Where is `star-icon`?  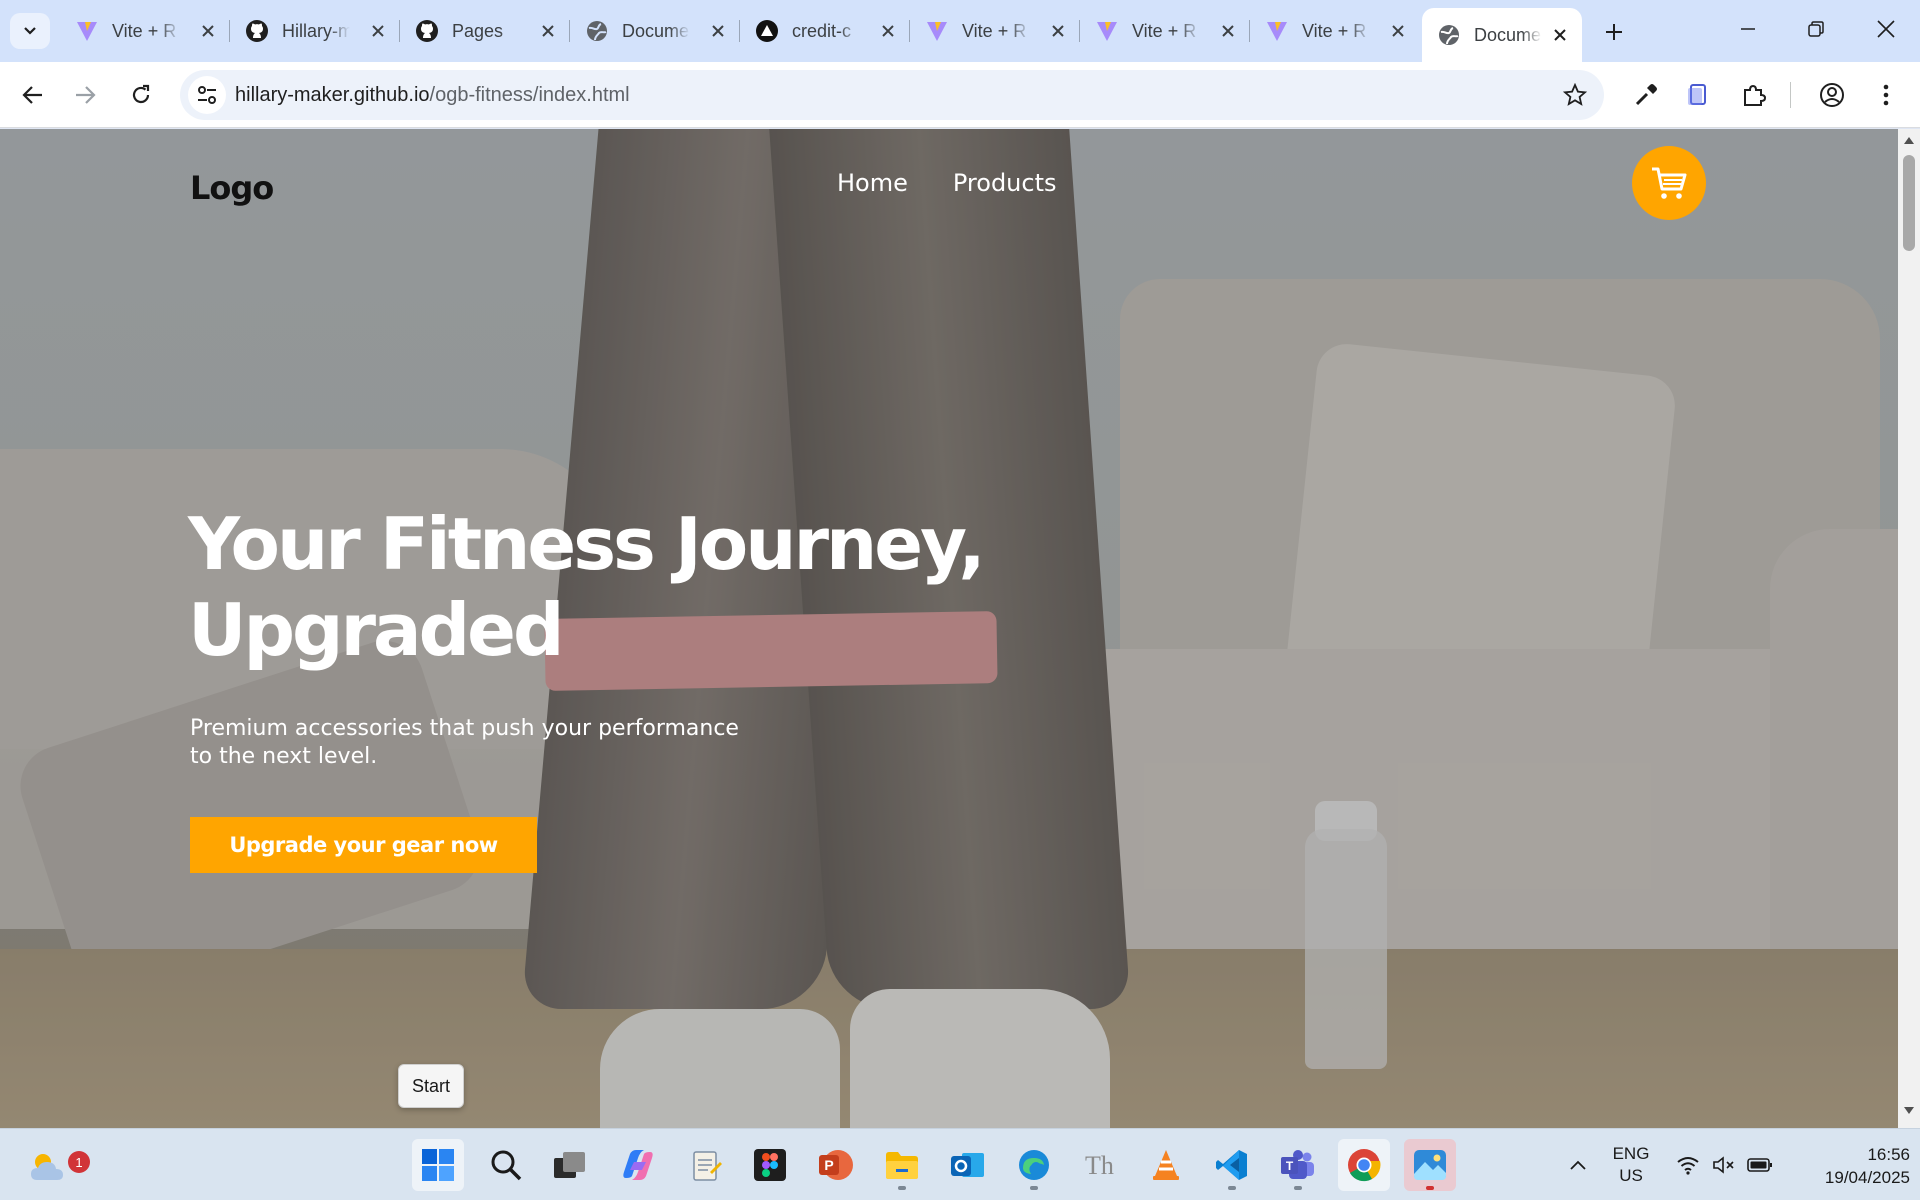
star-icon is located at coordinates (1575, 94).